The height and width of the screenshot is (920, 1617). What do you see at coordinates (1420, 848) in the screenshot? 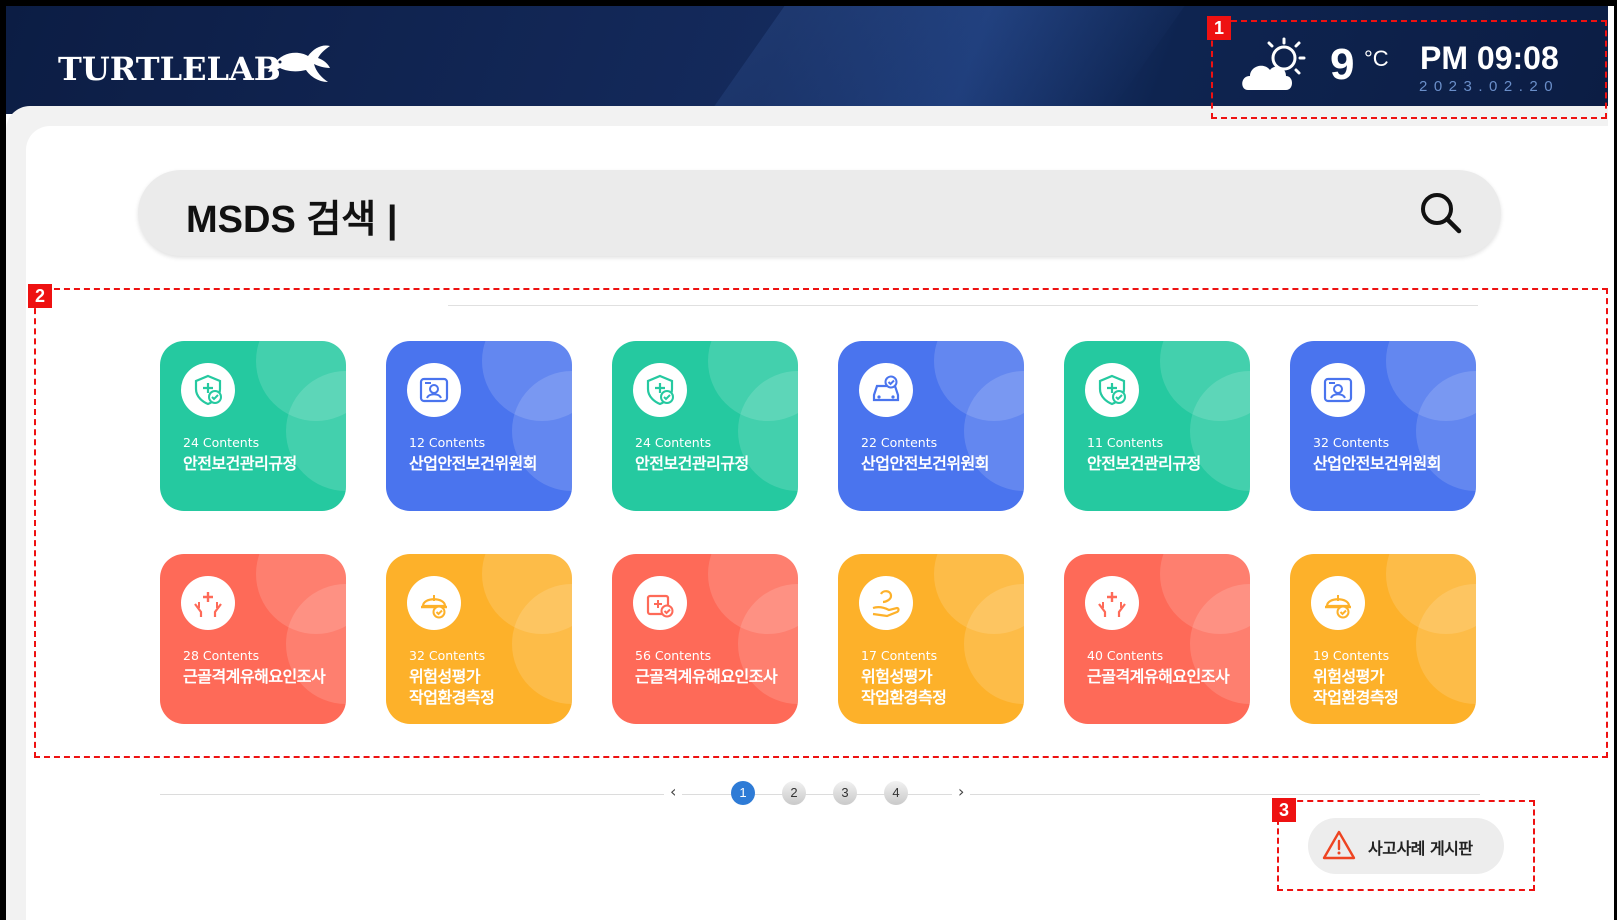
I see `accident-board-label: 사고사례 게시판` at bounding box center [1420, 848].